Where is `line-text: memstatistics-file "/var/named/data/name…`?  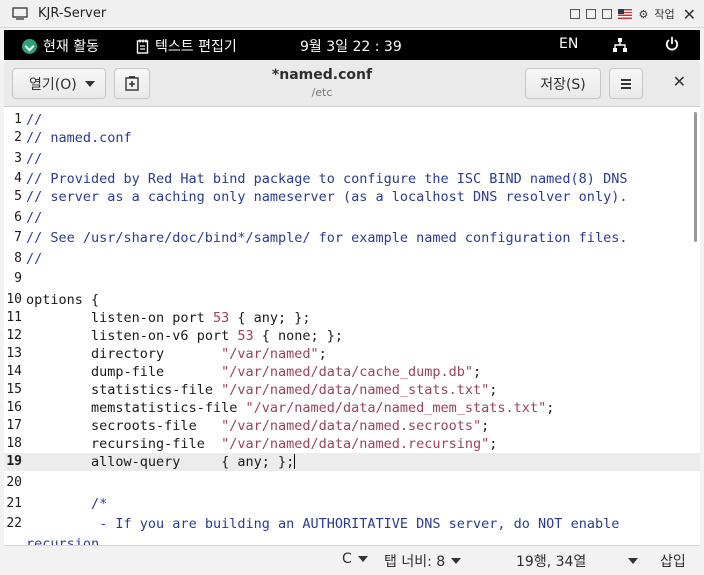 line-text: memstatistics-file "/var/named/data/name… is located at coordinates (290, 408).